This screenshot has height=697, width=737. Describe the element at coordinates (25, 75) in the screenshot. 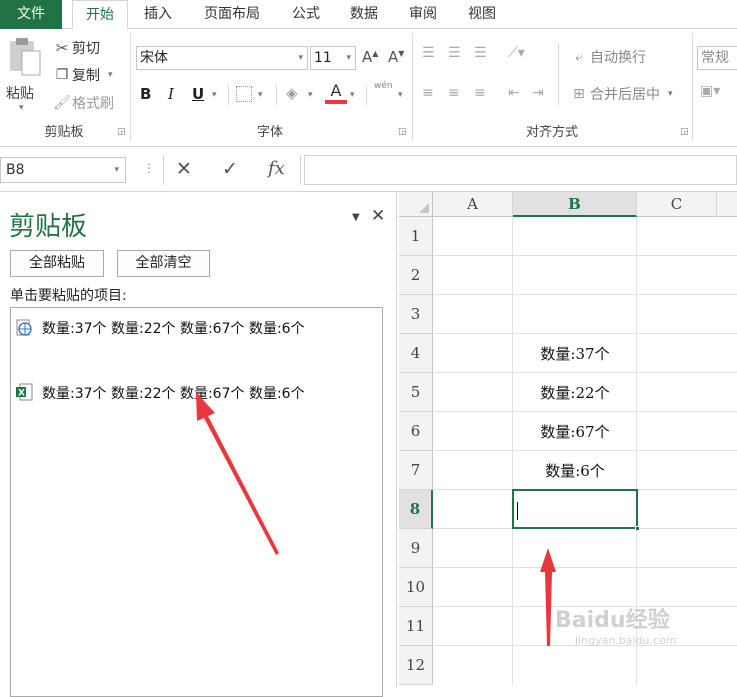

I see `paste-button: 粘贴 ▾` at that location.